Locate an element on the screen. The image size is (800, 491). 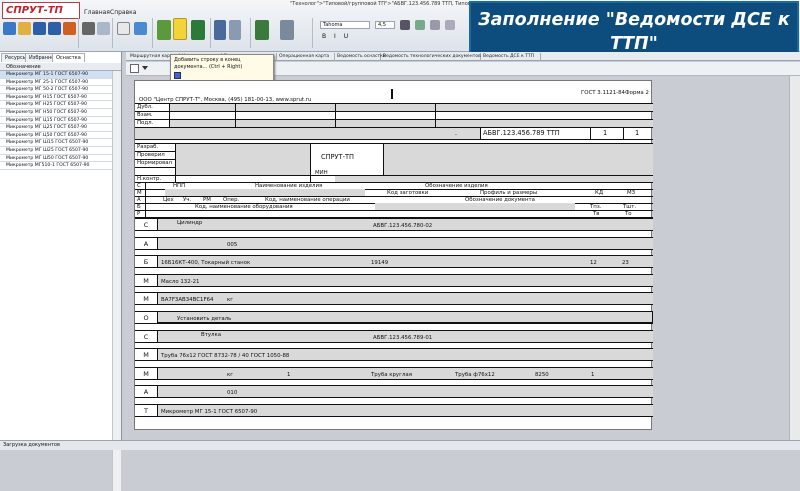
add-row-above-icon is located at coordinates (164, 30).